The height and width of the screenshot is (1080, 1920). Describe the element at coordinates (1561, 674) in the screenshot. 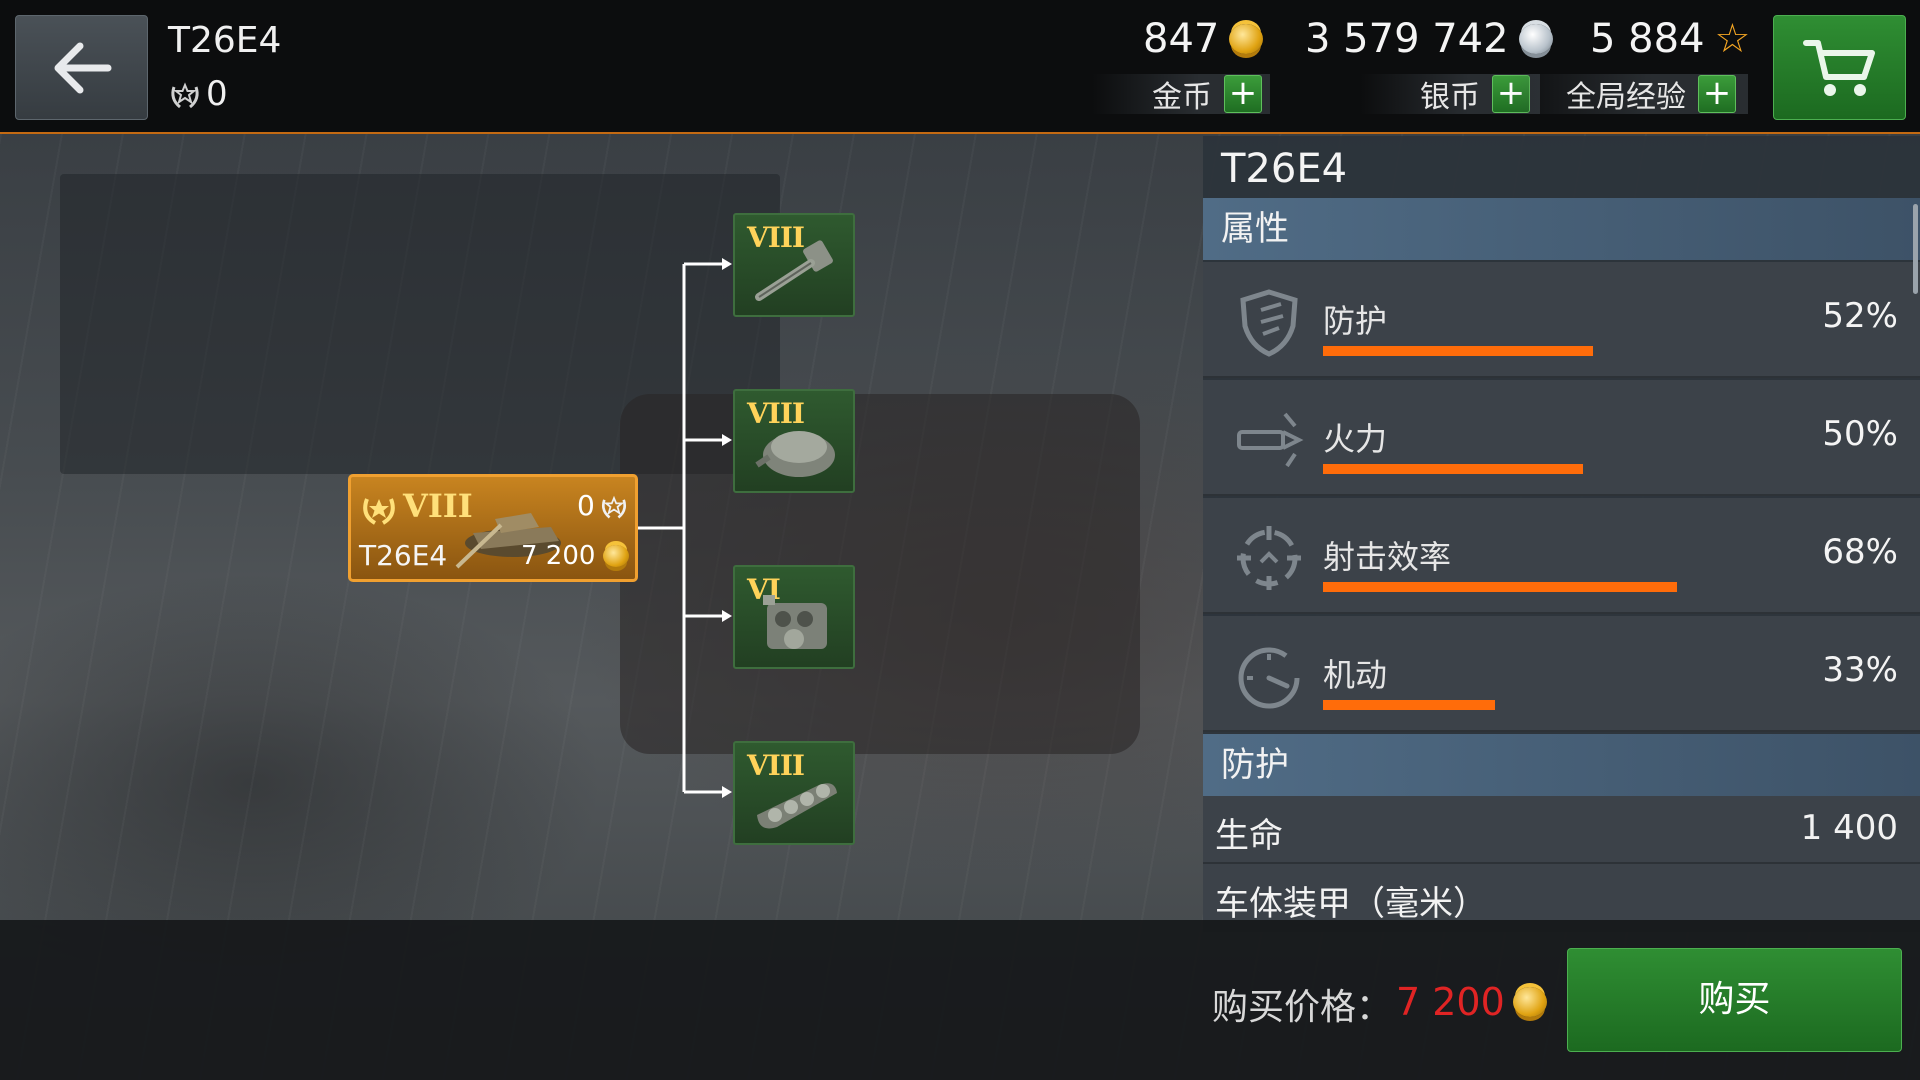

I see `stat-row-mobility: 机动 33%` at that location.